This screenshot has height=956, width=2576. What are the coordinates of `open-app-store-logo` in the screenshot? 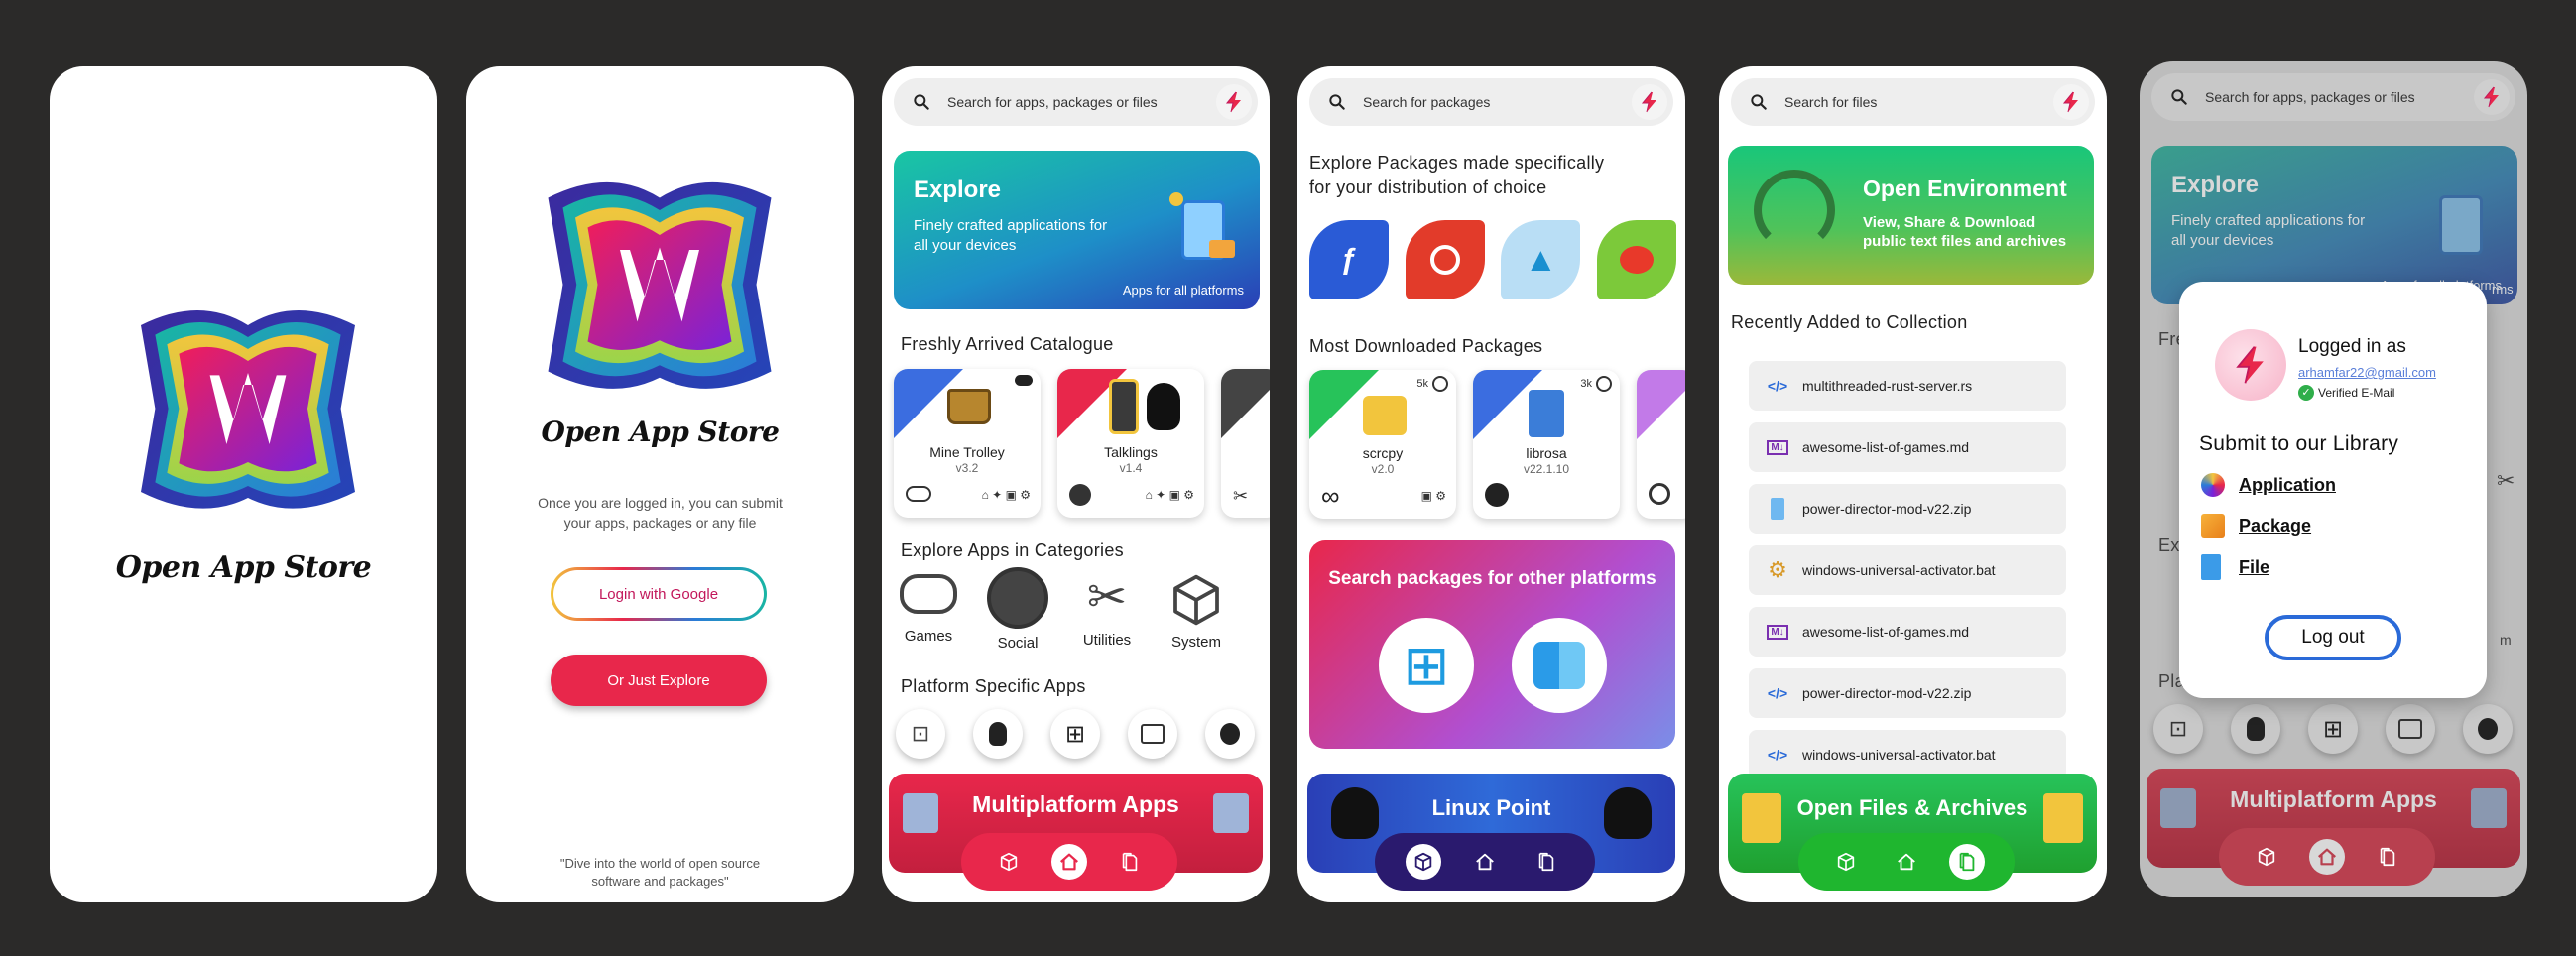 It's located at (248, 409).